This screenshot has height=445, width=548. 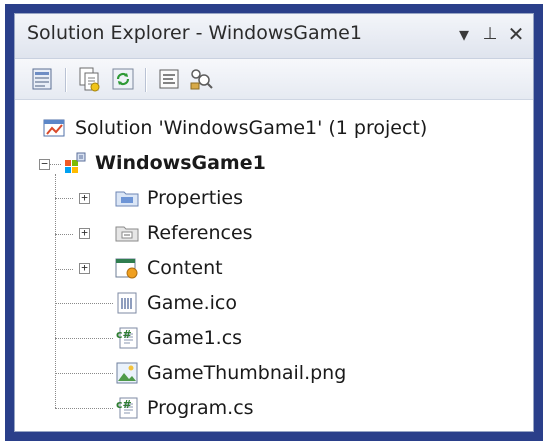 I want to click on project-node: WindowsGame1, so click(x=164, y=163).